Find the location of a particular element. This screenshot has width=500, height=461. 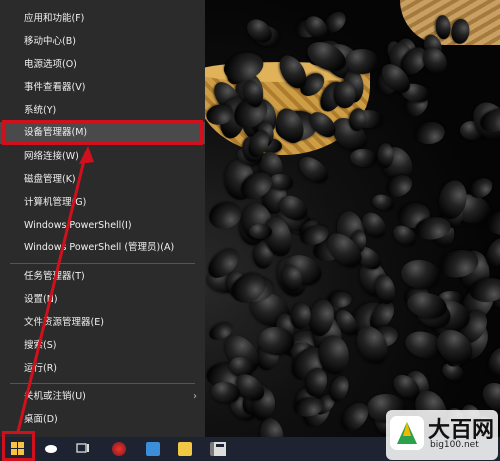

watermark-logo-icon is located at coordinates (407, 433).